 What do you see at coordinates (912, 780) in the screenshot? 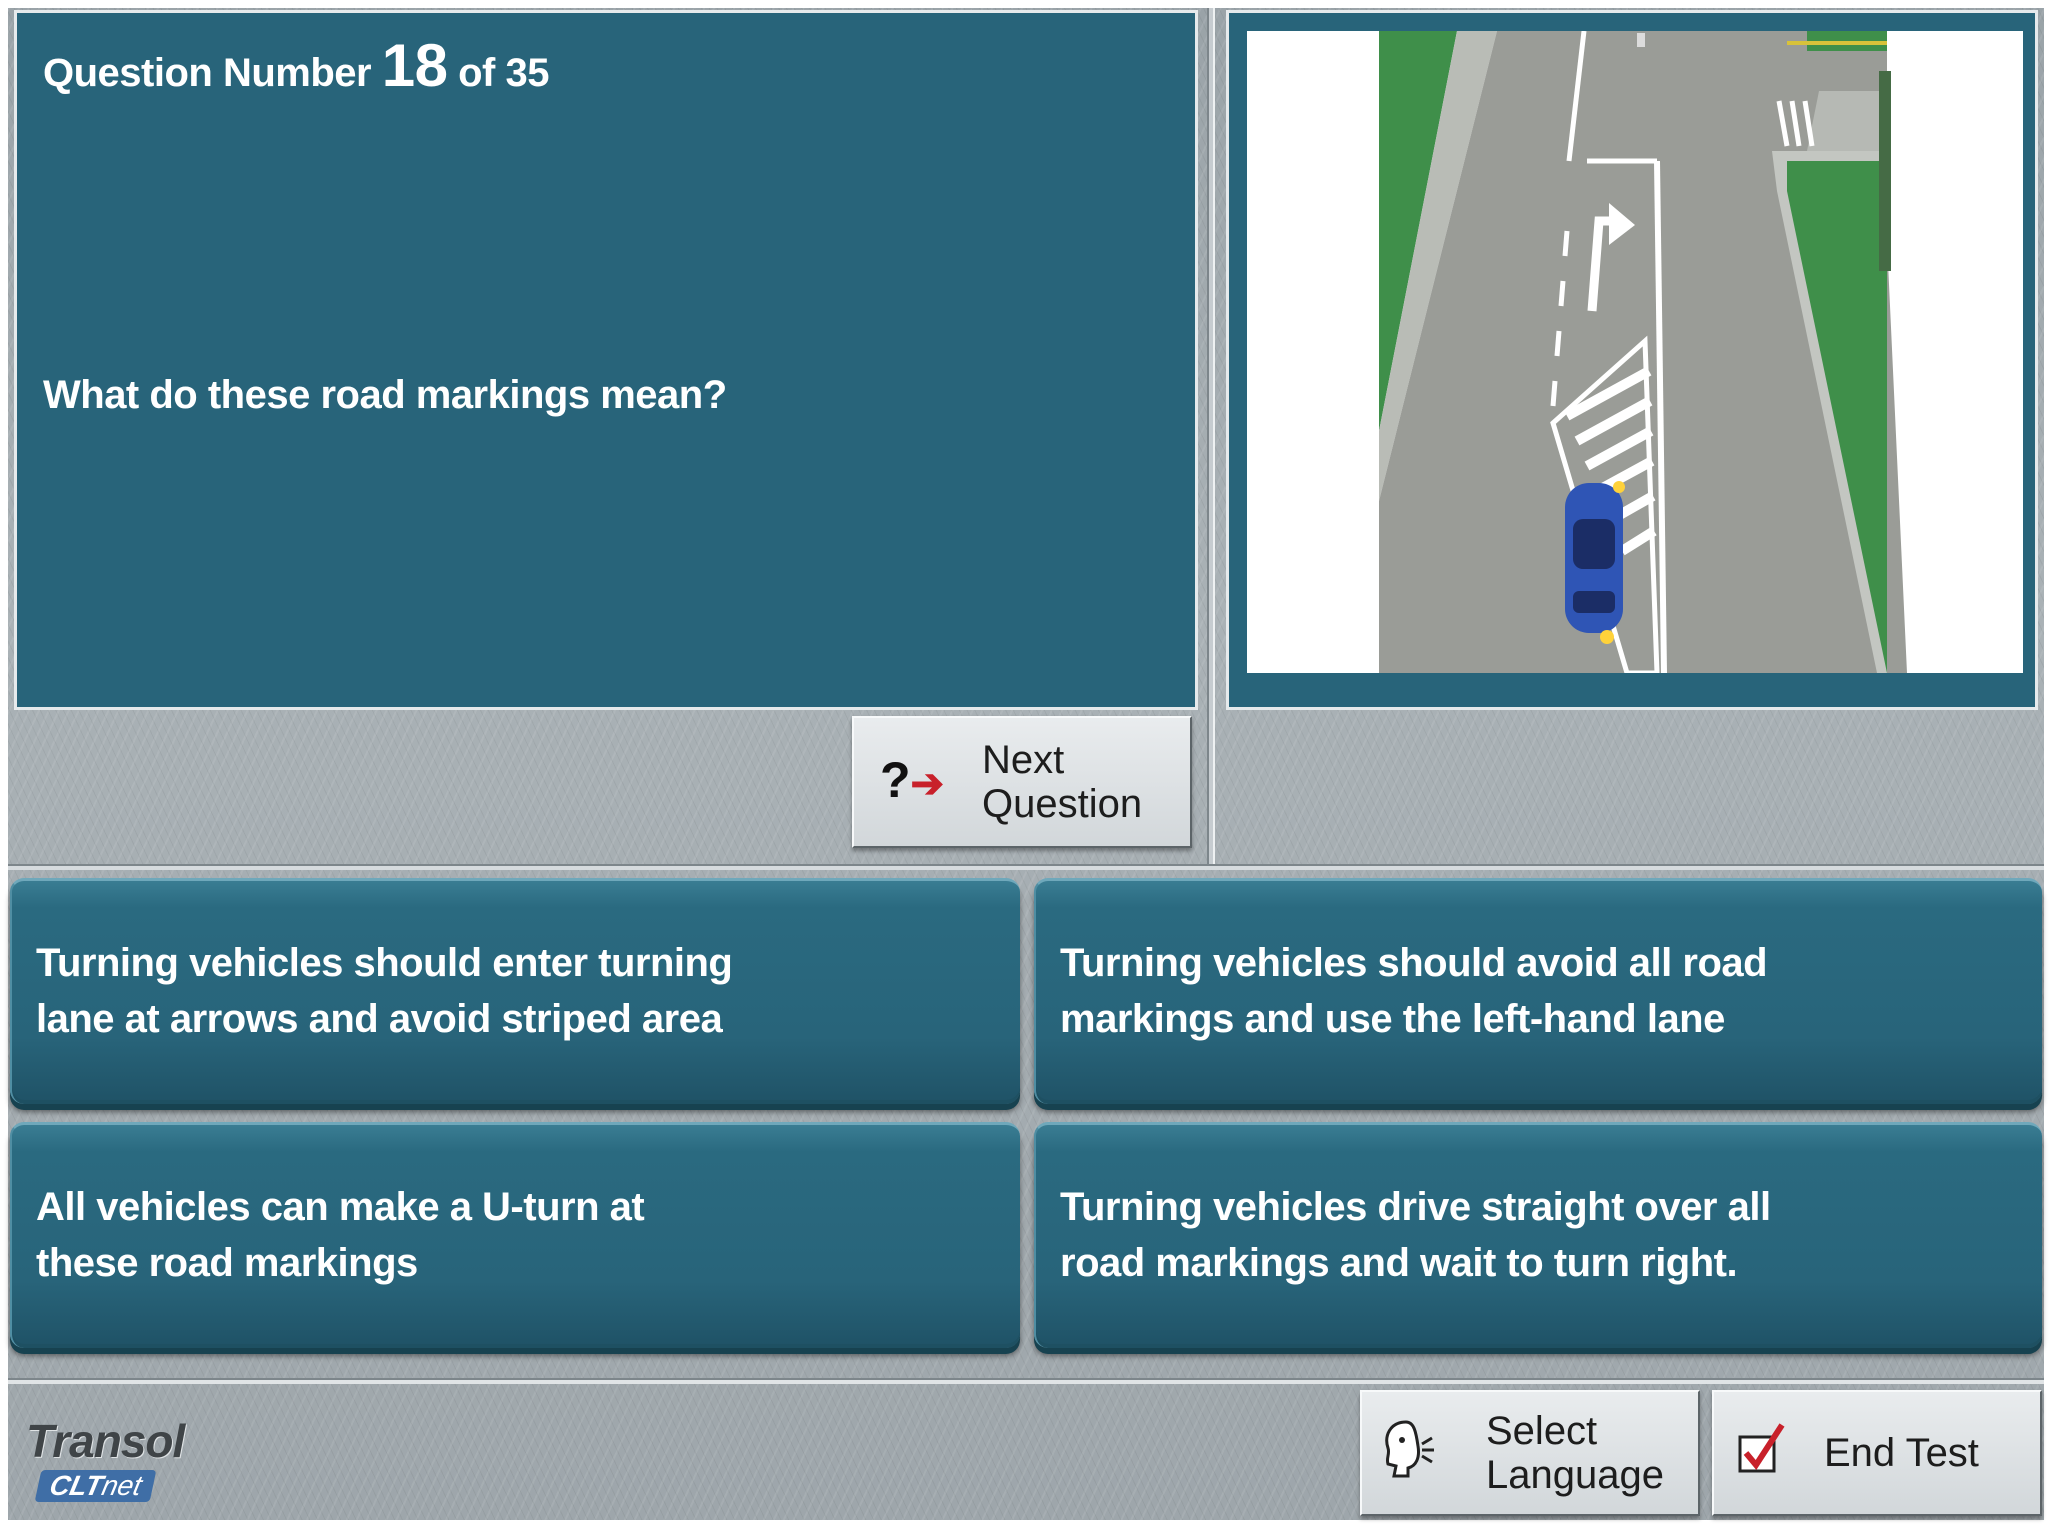
I see `question-arrow-icon: ?➔` at bounding box center [912, 780].